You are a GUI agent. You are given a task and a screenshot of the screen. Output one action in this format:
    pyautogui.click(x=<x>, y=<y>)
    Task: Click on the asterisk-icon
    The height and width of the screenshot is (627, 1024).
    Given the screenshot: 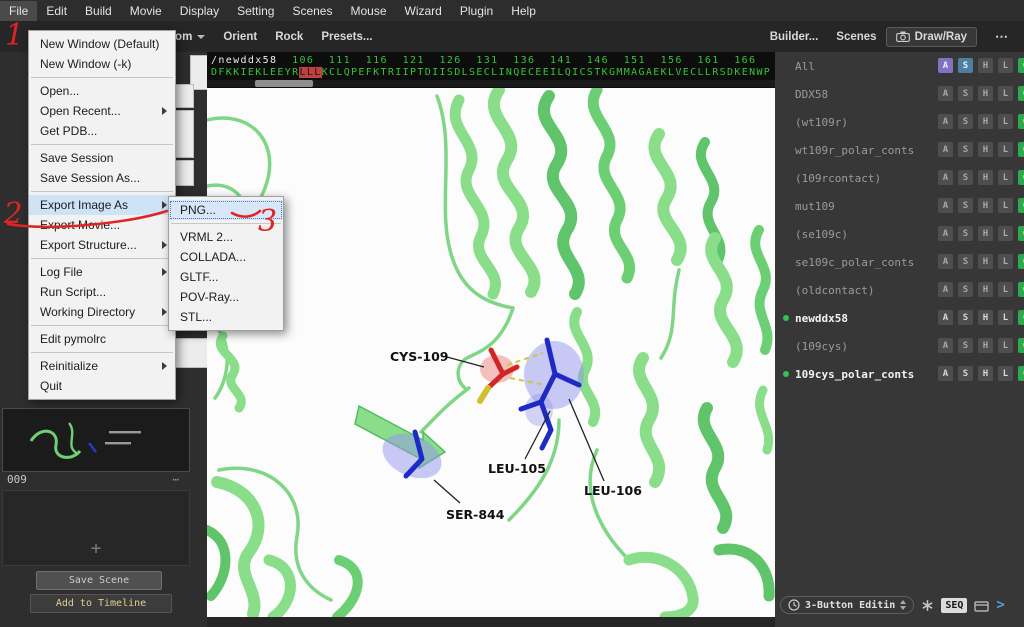 What is the action you would take?
    pyautogui.click(x=927, y=605)
    